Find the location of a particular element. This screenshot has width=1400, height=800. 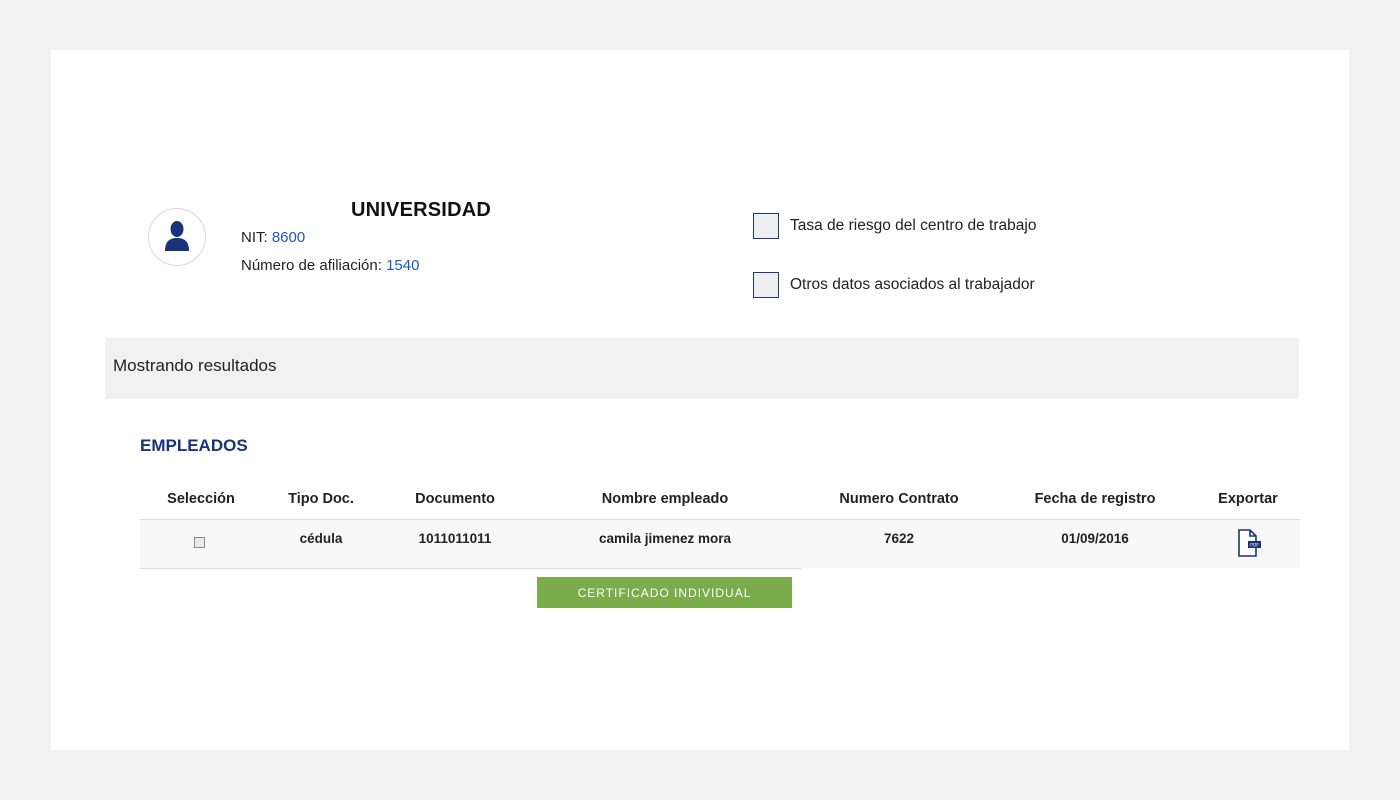

section-title: EMPLEADOS is located at coordinates (194, 445).